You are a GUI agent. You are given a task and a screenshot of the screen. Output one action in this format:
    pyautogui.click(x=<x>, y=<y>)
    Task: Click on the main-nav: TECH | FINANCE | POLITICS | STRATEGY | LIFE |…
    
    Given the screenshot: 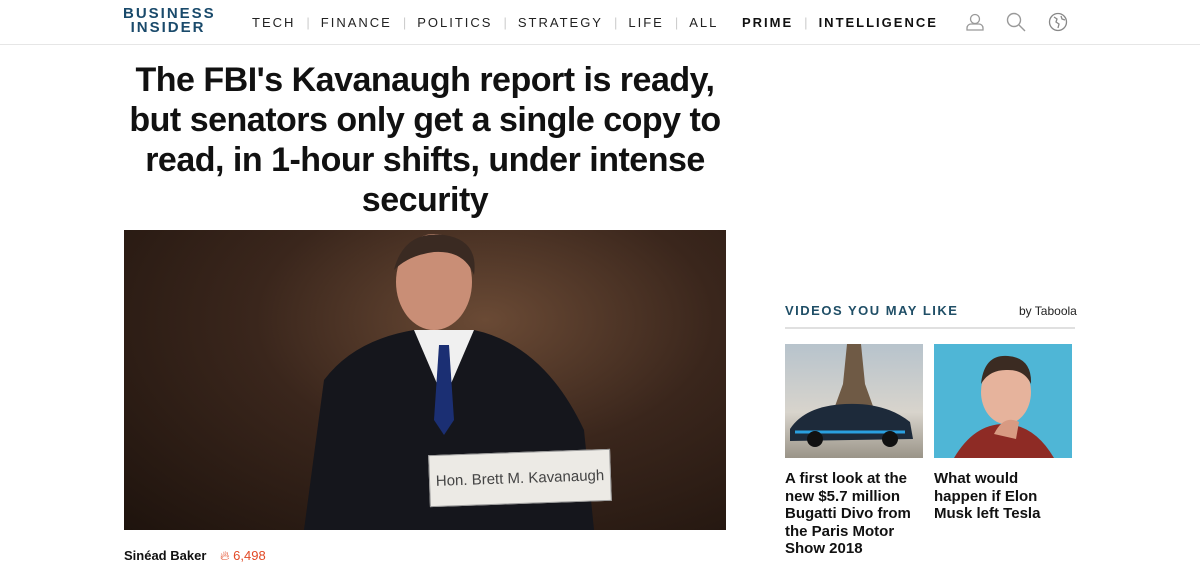 What is the action you would take?
    pyautogui.click(x=485, y=22)
    